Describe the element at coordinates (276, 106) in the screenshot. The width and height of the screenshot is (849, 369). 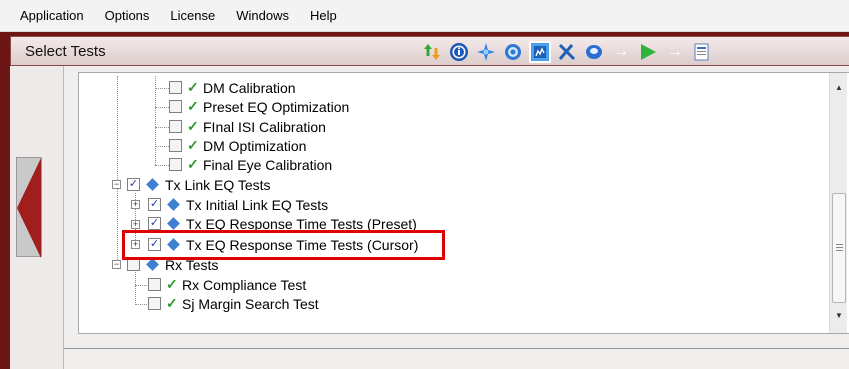
I see `tree-item-label: Preset EQ Optimization` at that location.